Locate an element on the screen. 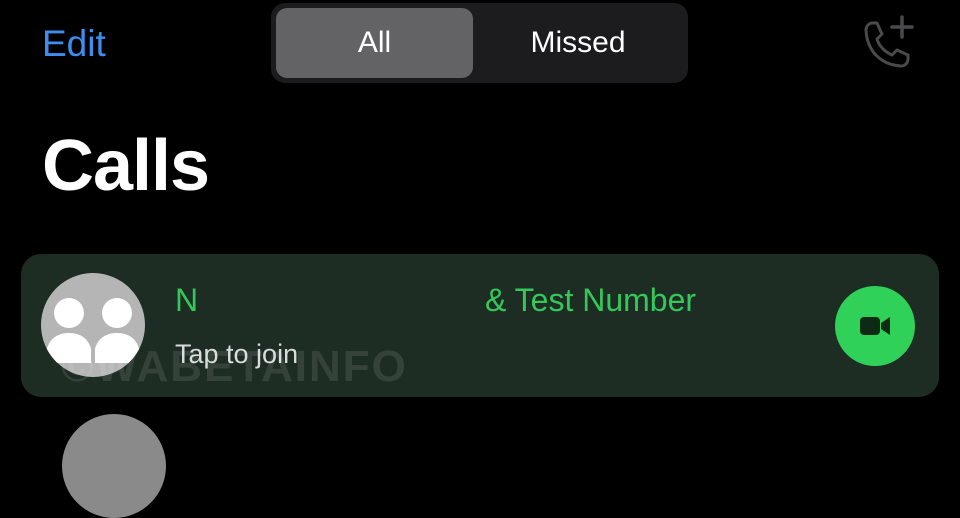 This screenshot has height=518, width=960. join-video-call-button is located at coordinates (875, 326).